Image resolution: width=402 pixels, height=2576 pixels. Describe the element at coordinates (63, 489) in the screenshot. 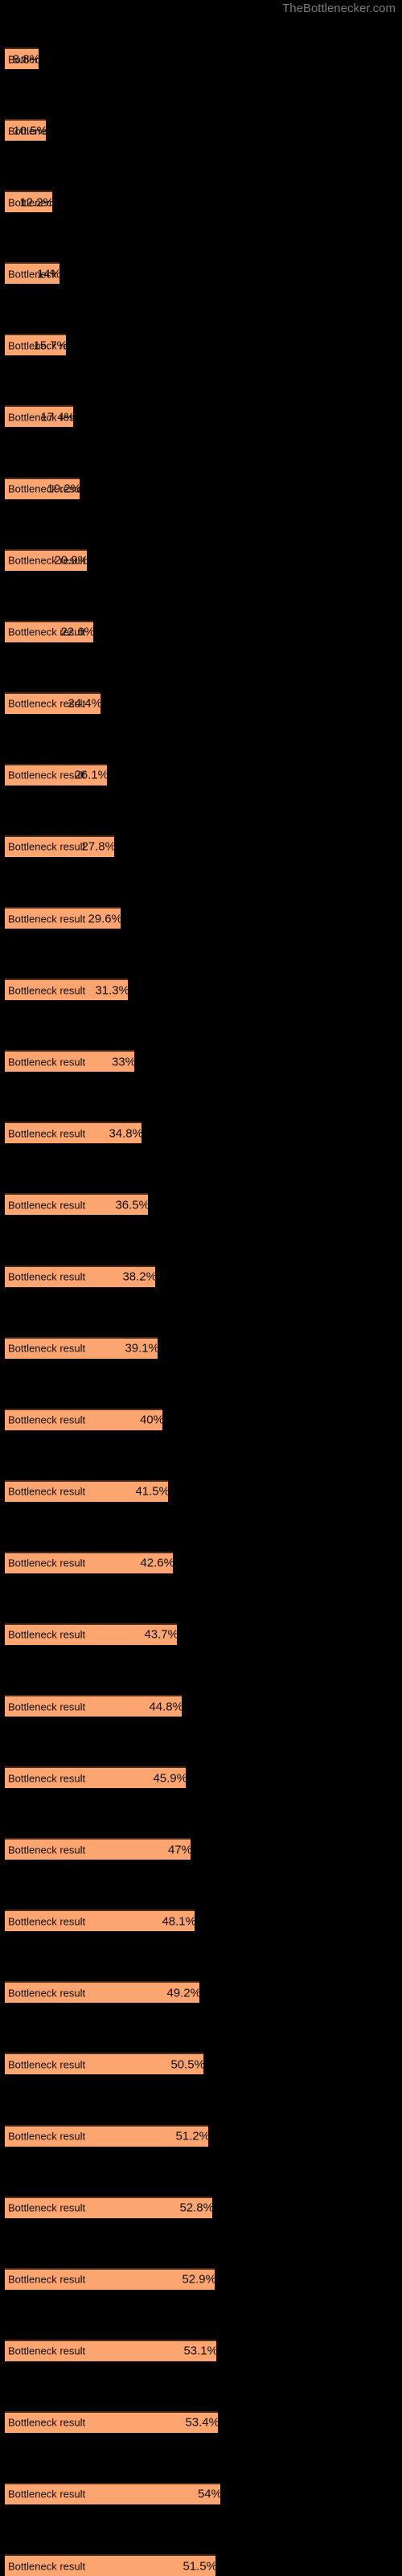

I see `bar-value: 19.2%` at that location.